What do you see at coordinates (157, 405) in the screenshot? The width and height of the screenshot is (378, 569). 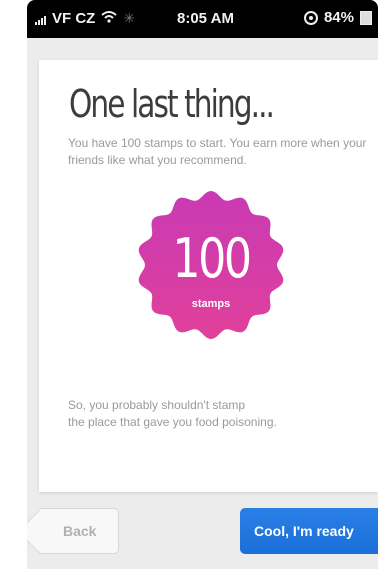 I see `footnote-line-1: So, you probably shouldn't stamp` at bounding box center [157, 405].